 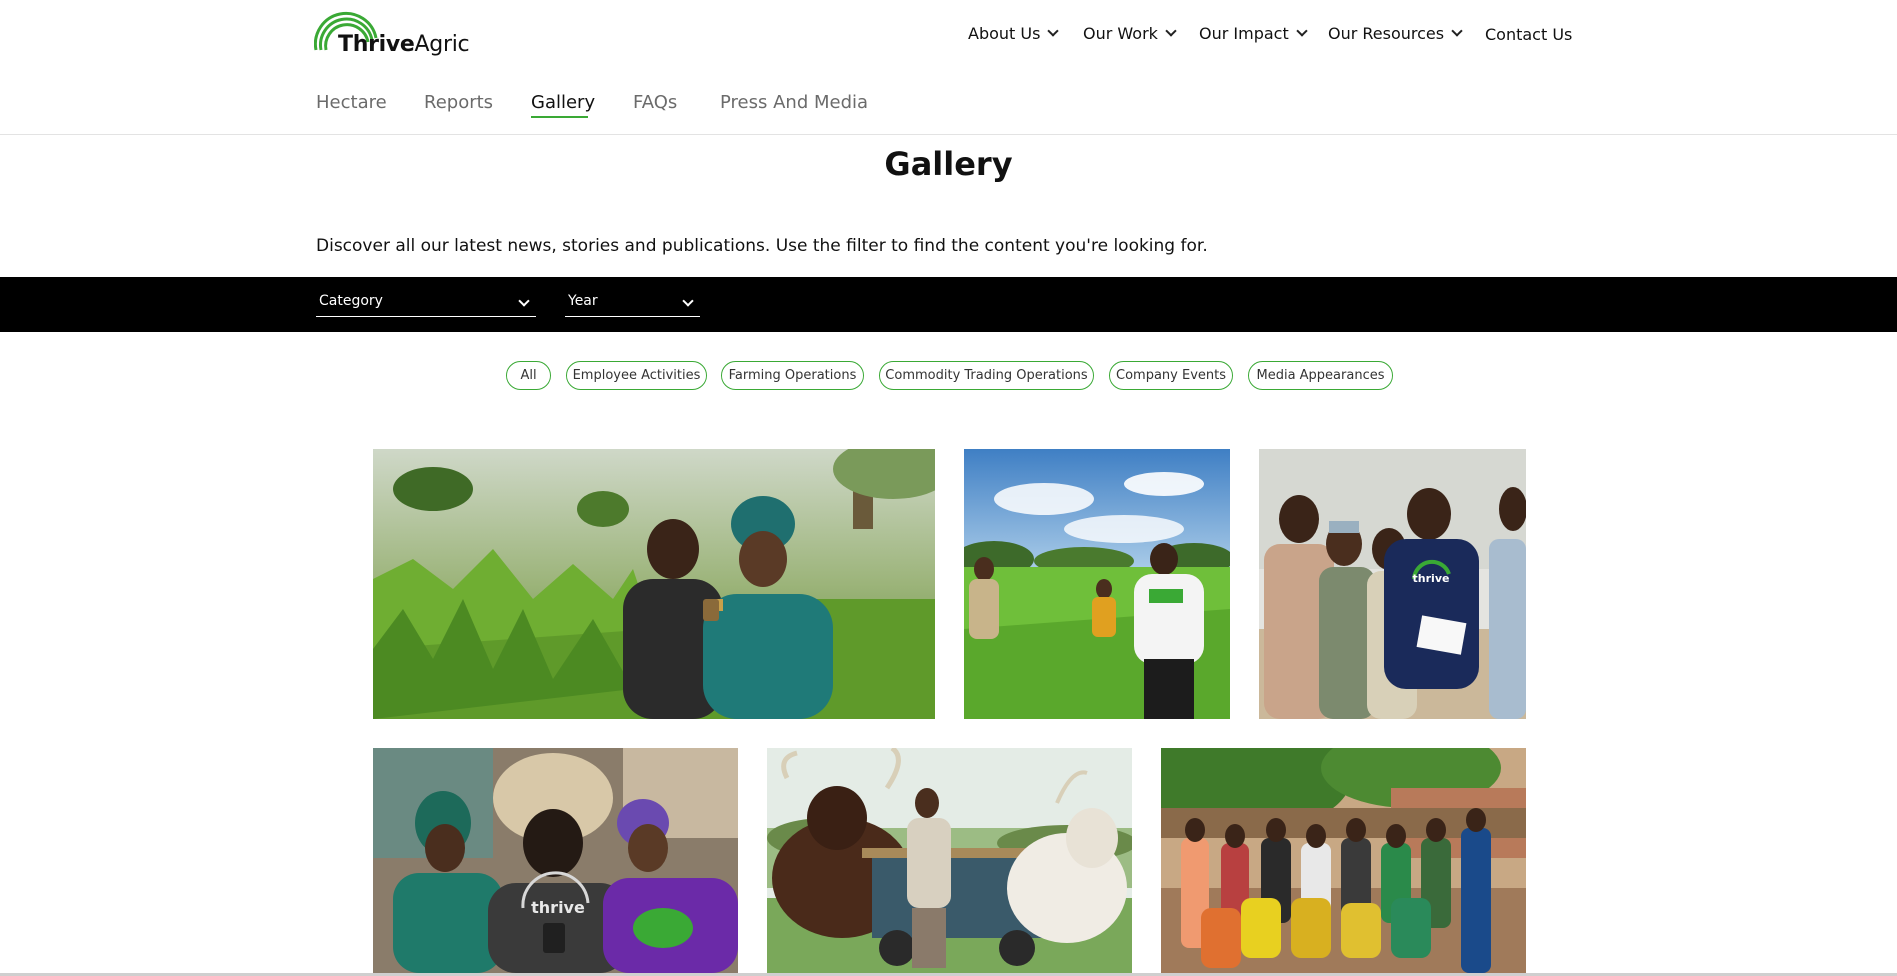 I want to click on year-select-label: Year, so click(x=583, y=301).